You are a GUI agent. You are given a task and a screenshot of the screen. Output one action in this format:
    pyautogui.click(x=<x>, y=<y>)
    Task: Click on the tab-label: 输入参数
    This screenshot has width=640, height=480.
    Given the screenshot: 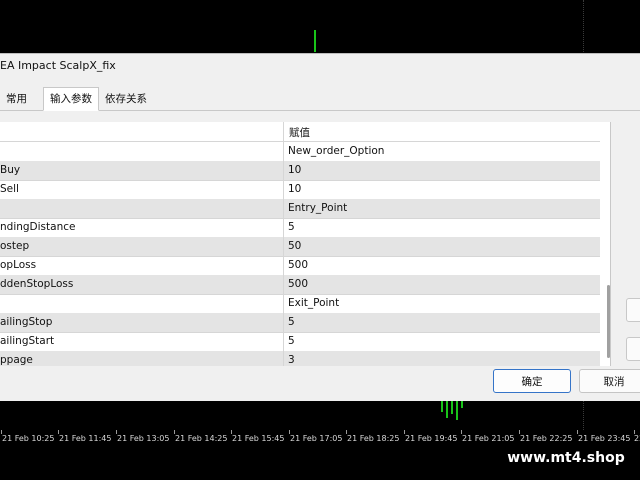 What is the action you would take?
    pyautogui.click(x=71, y=99)
    